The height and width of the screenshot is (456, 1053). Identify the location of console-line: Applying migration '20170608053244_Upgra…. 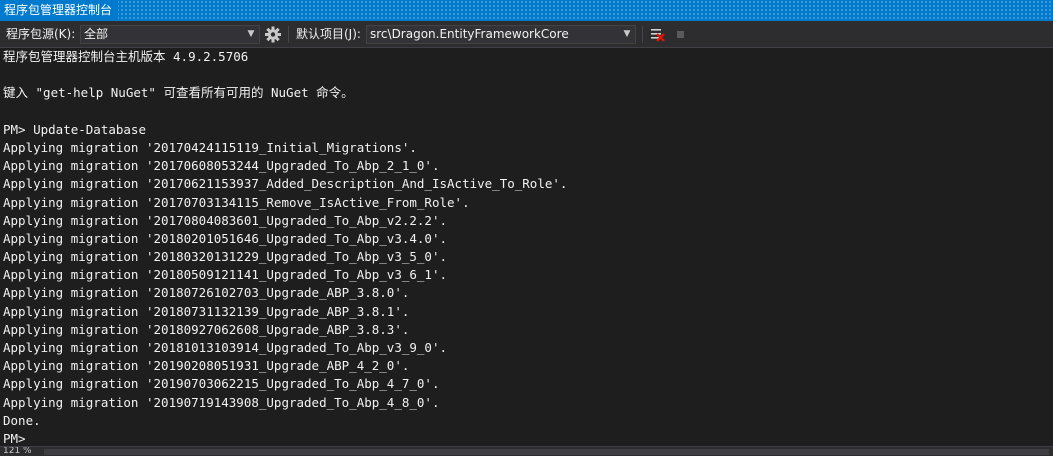
(221, 166).